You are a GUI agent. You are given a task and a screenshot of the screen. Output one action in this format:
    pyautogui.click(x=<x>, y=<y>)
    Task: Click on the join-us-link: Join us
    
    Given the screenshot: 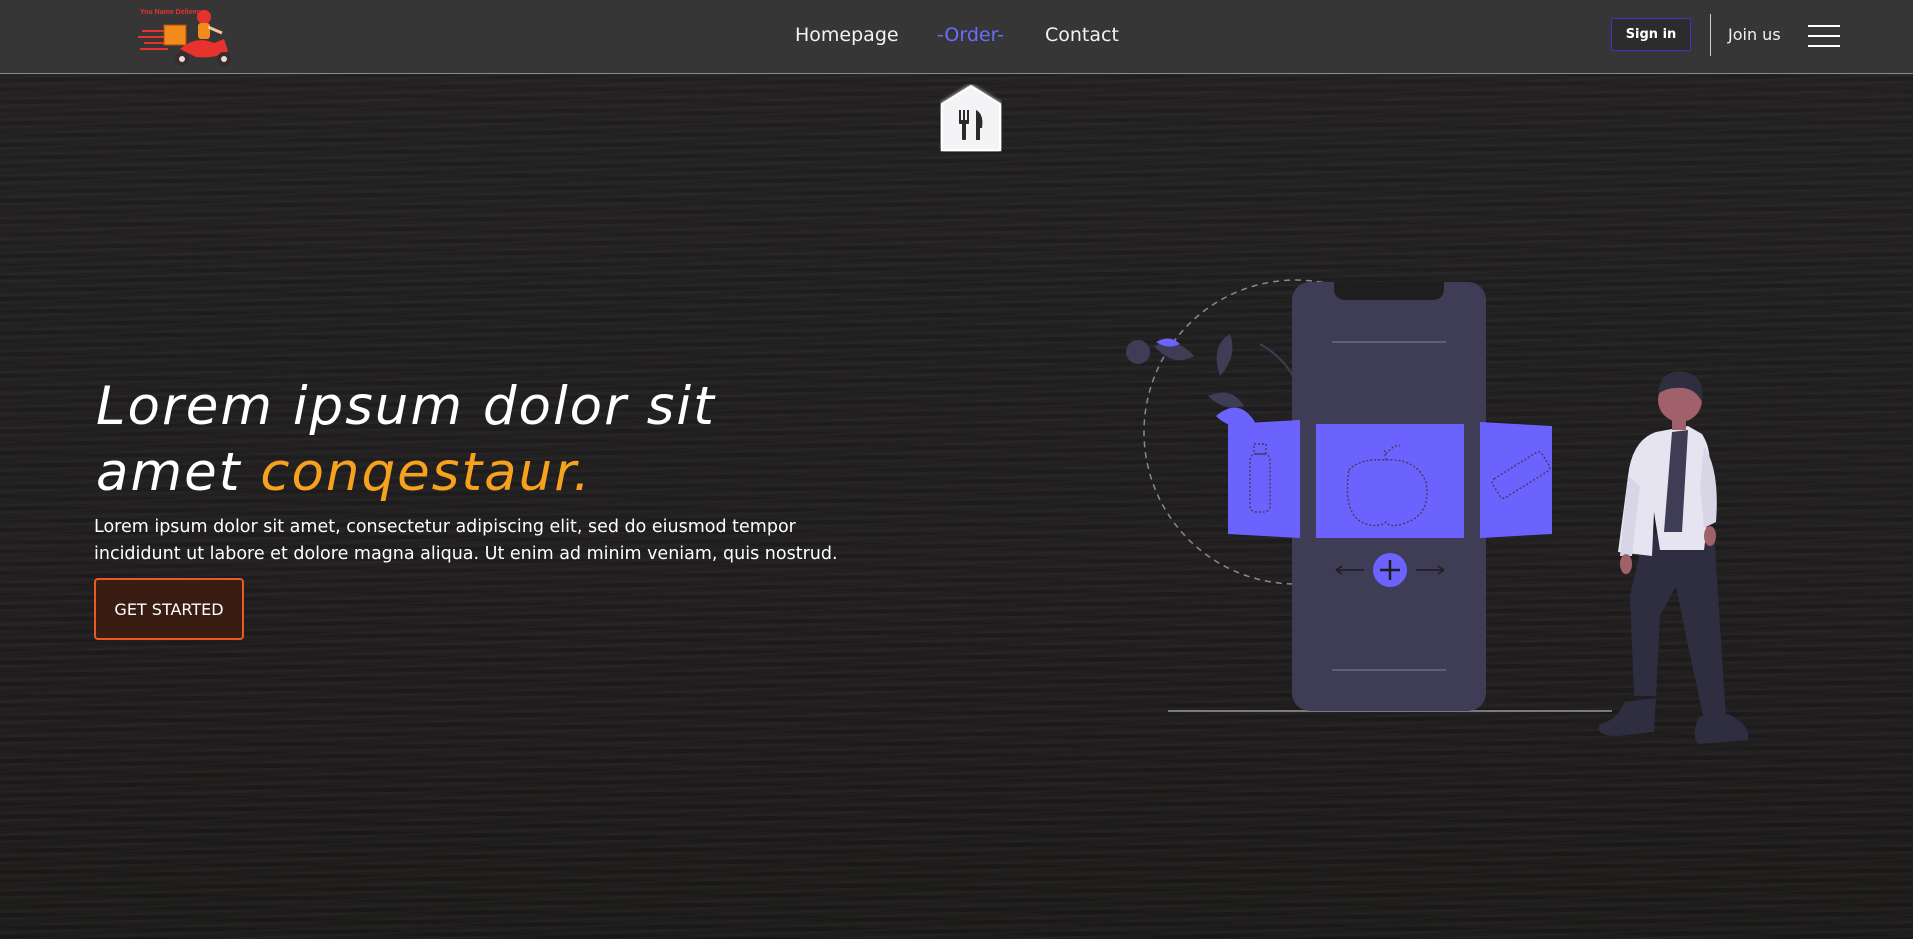 What is the action you would take?
    pyautogui.click(x=1754, y=34)
    